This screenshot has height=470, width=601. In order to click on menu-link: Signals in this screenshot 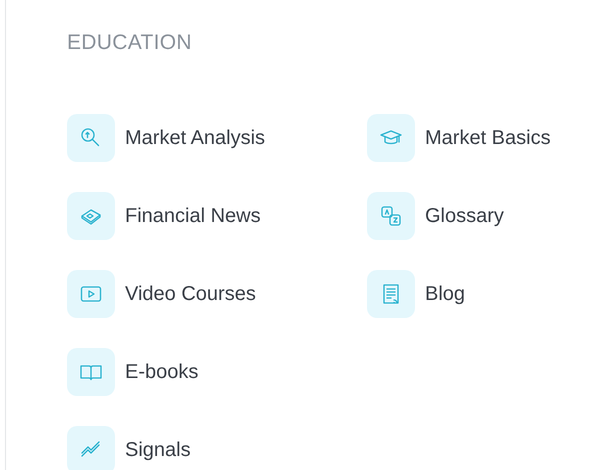, I will do `click(217, 448)`.